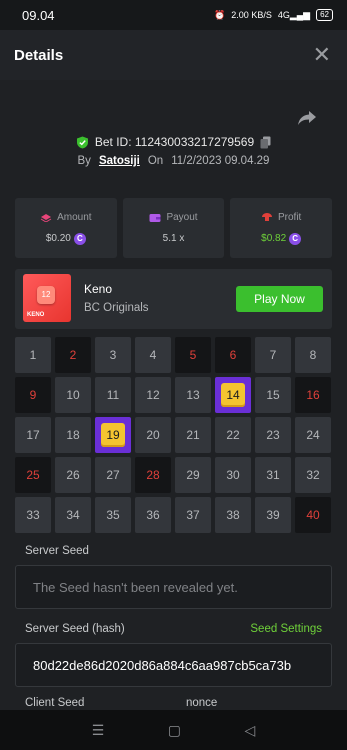 This screenshot has width=347, height=750. Describe the element at coordinates (113, 395) in the screenshot. I see `keno-cell: 11` at that location.